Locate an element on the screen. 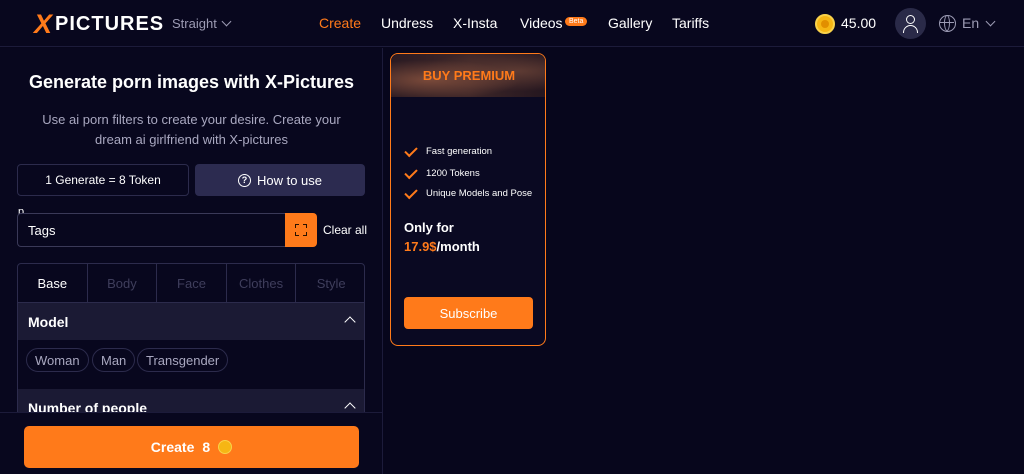 The height and width of the screenshot is (474, 1024). tags-input is located at coordinates (151, 230).